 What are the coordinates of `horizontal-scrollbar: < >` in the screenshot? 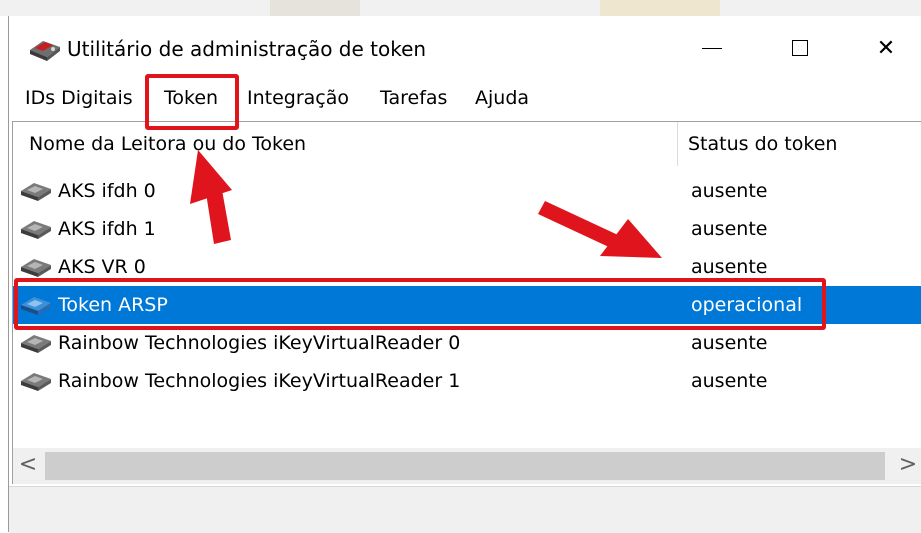 It's located at (466, 466).